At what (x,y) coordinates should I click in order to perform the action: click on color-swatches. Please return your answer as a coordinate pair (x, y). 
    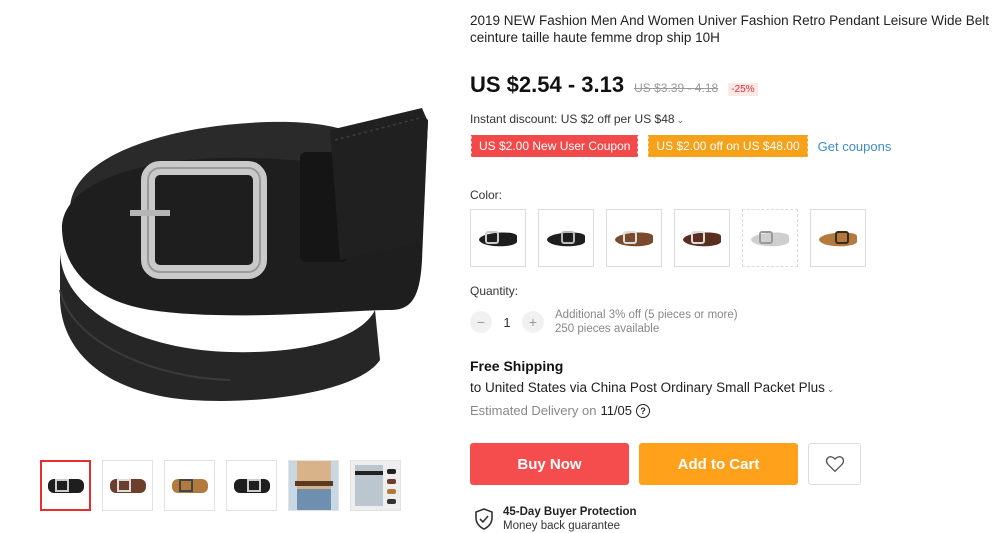
    Looking at the image, I should click on (668, 238).